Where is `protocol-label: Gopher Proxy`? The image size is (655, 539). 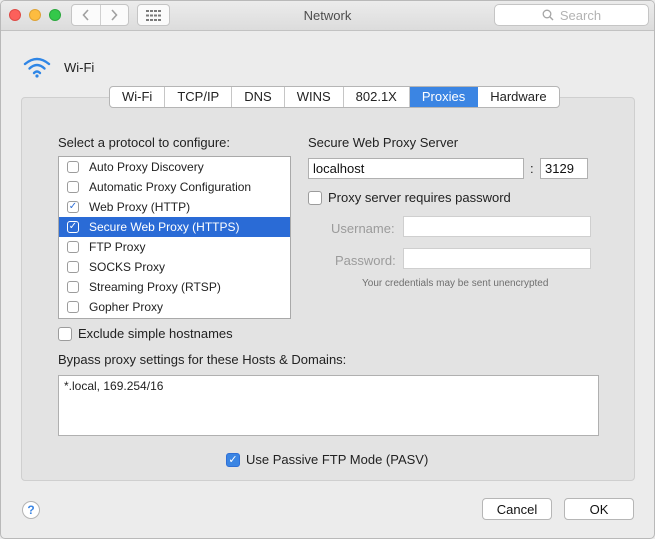
protocol-label: Gopher Proxy is located at coordinates (126, 307).